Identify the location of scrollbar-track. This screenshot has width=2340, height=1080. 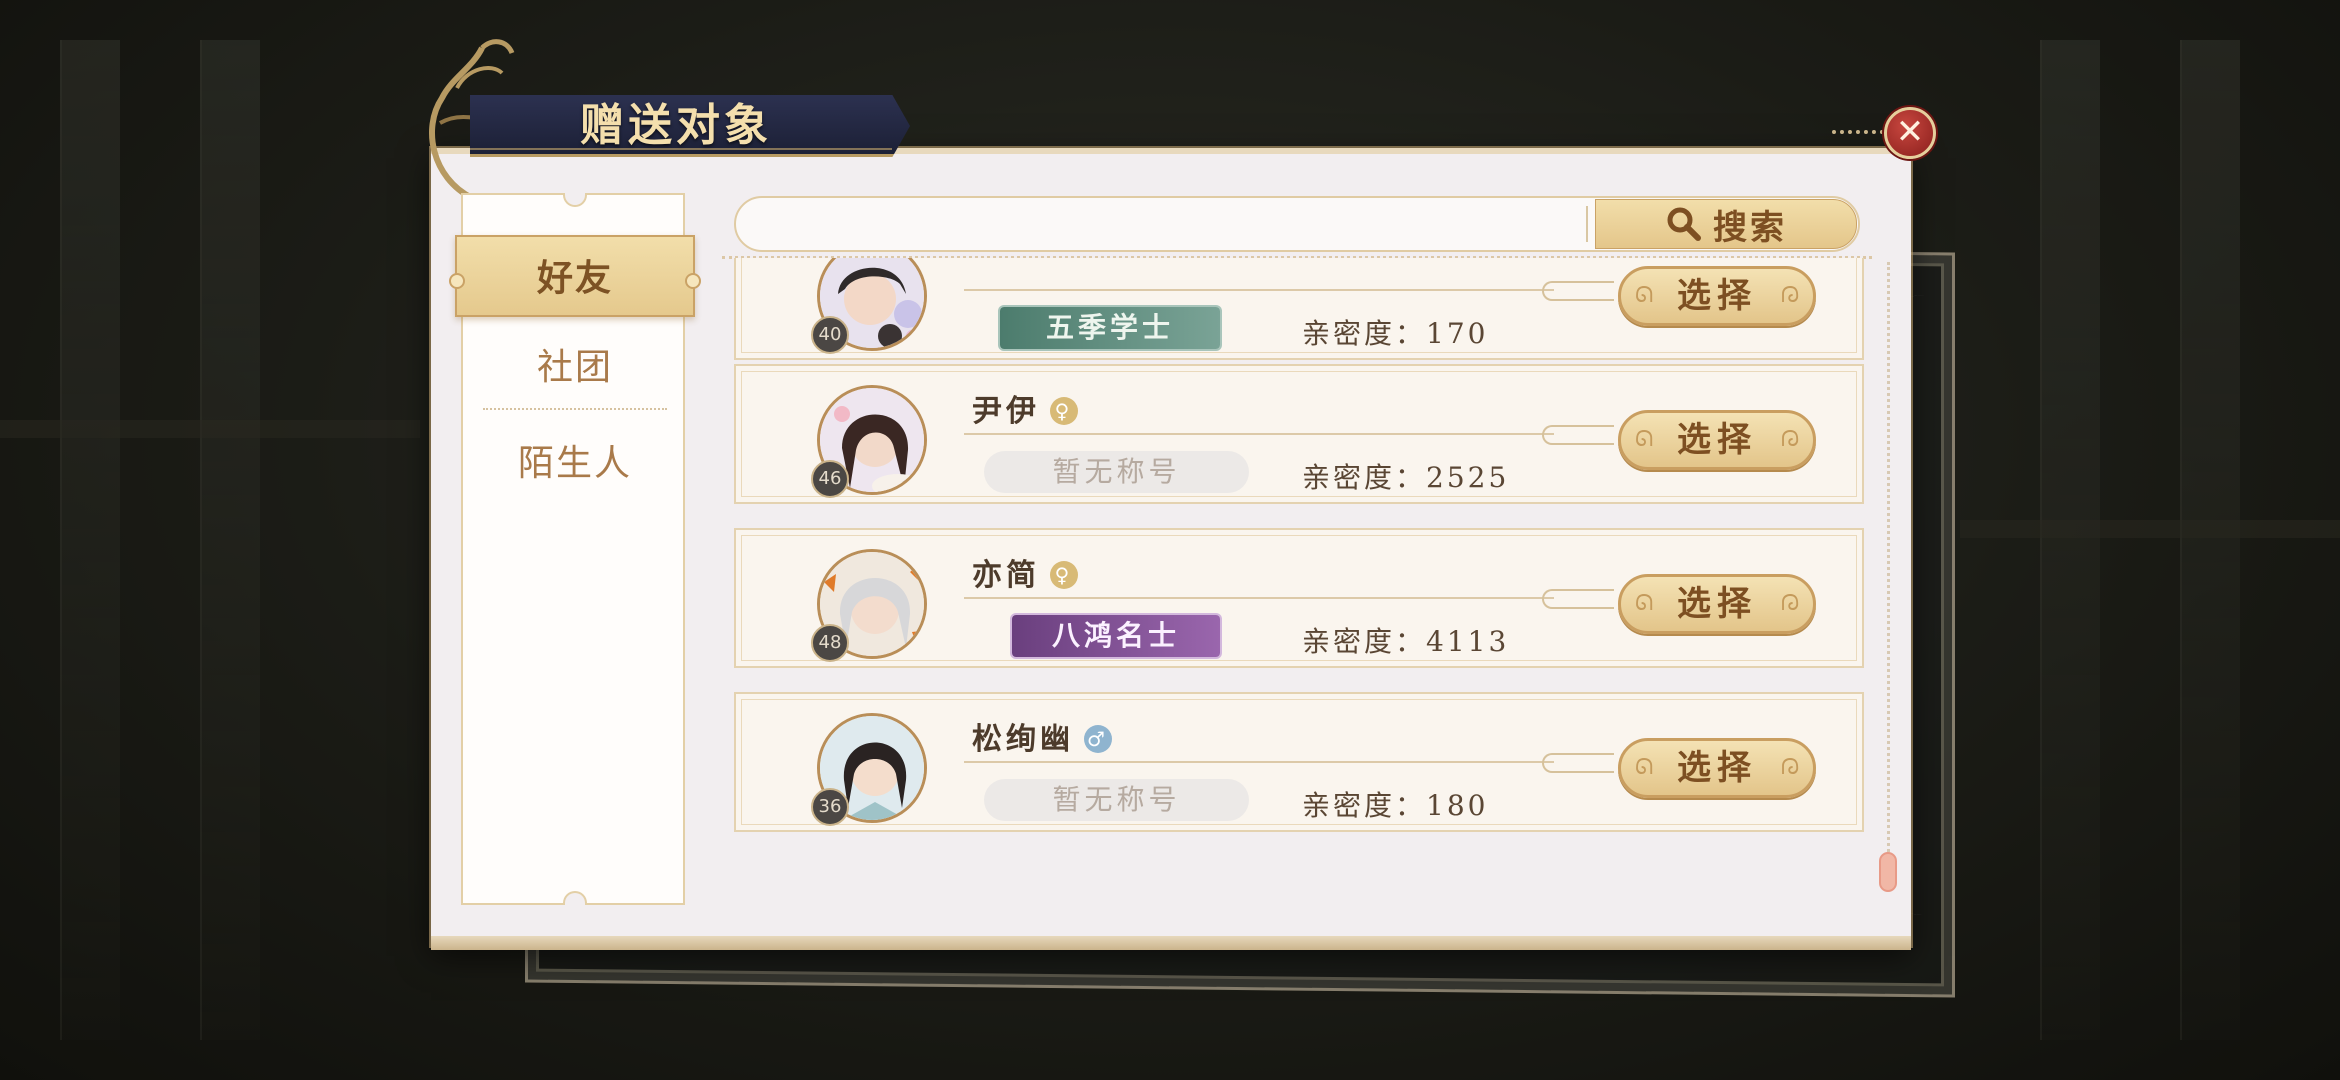
(1888, 557).